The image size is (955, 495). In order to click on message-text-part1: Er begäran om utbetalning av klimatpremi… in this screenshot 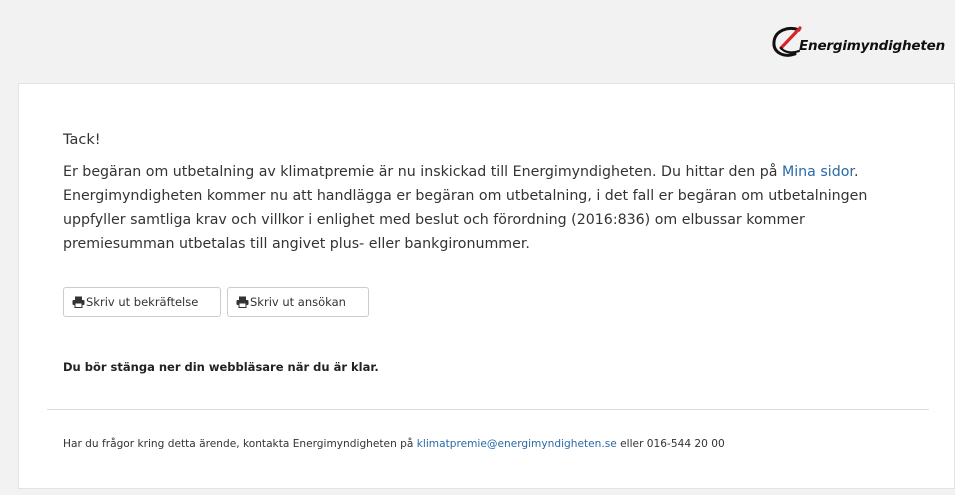, I will do `click(422, 172)`.